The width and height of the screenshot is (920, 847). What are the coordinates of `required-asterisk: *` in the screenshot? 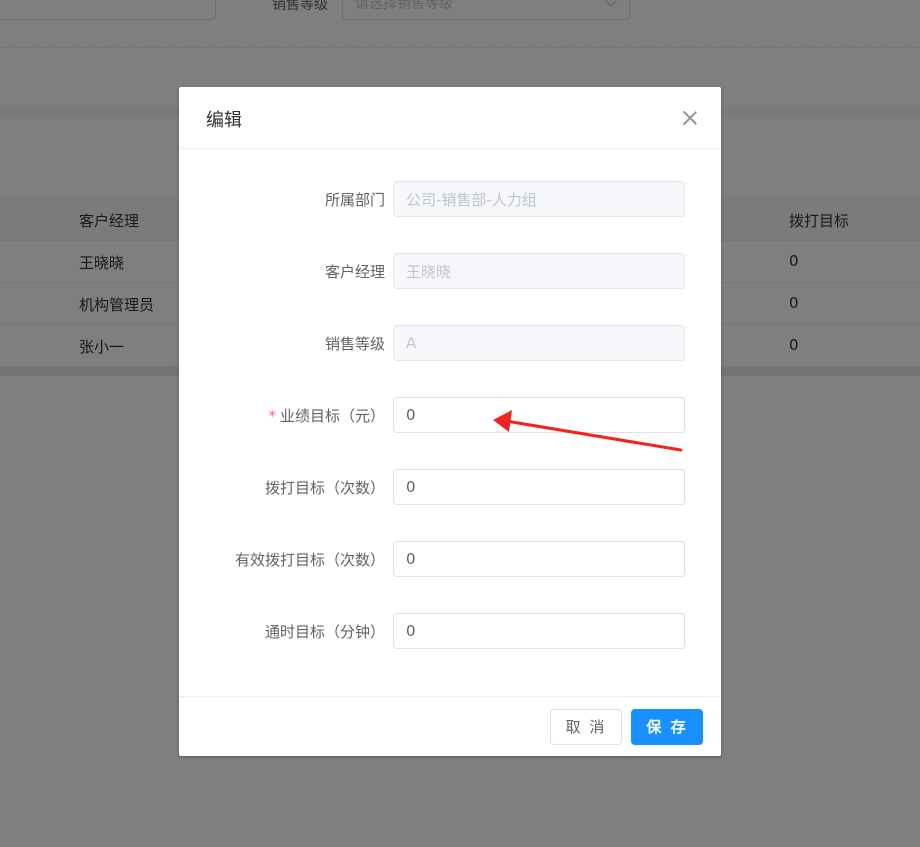 It's located at (272, 416).